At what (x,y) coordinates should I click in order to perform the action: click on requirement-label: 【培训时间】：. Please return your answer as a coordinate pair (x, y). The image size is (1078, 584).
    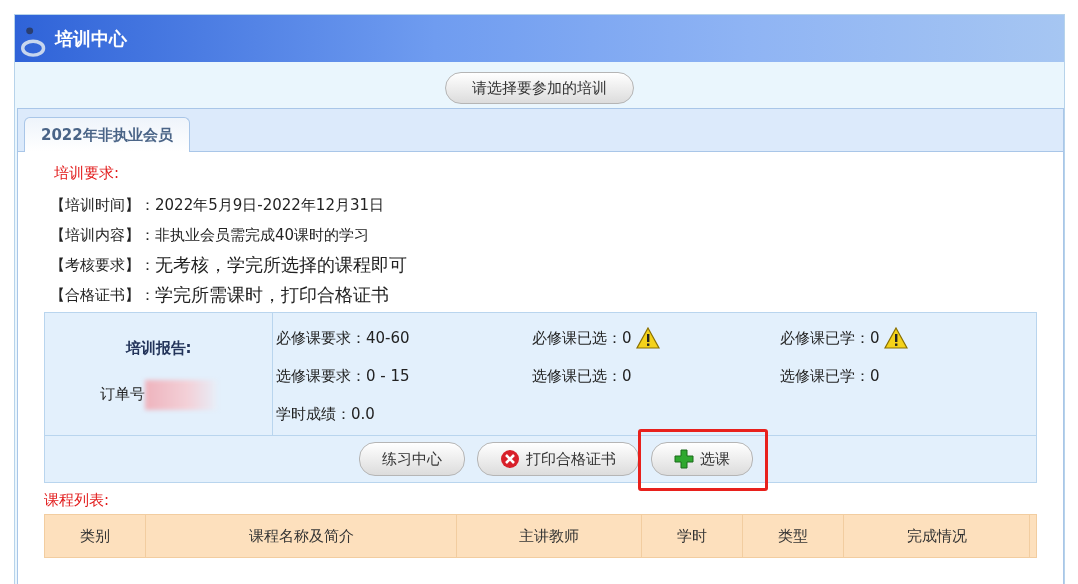
    Looking at the image, I should click on (102, 205).